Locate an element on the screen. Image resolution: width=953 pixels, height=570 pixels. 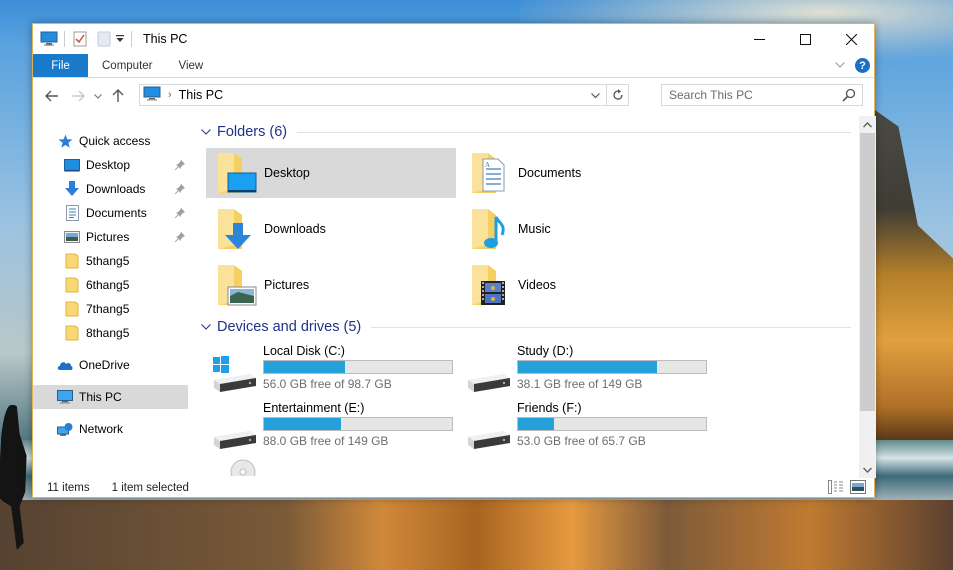
folder-tile-pictures: Pictures is located at coordinates (331, 285).